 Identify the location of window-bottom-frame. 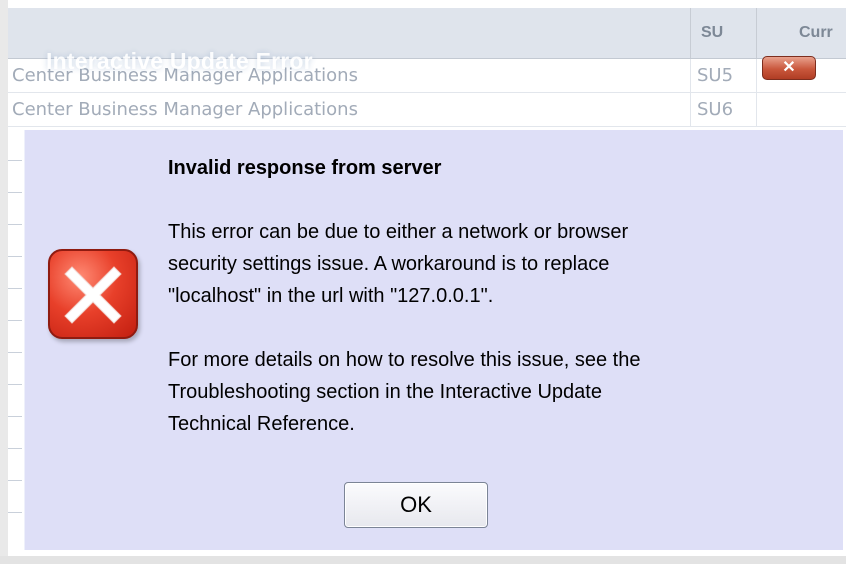
(423, 560).